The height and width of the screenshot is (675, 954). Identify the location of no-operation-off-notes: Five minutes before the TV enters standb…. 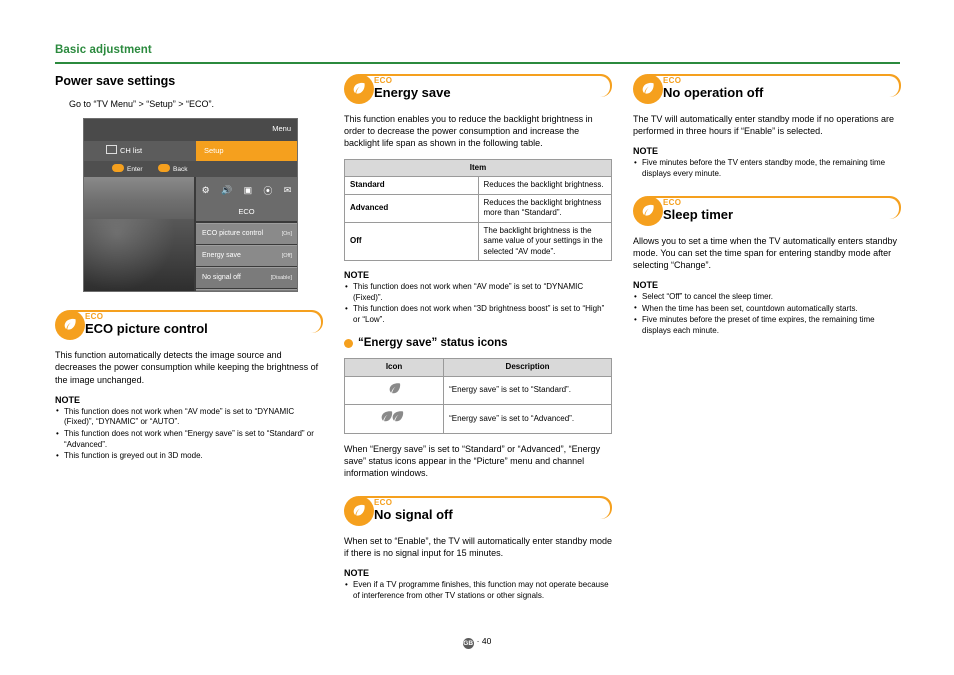
(767, 168).